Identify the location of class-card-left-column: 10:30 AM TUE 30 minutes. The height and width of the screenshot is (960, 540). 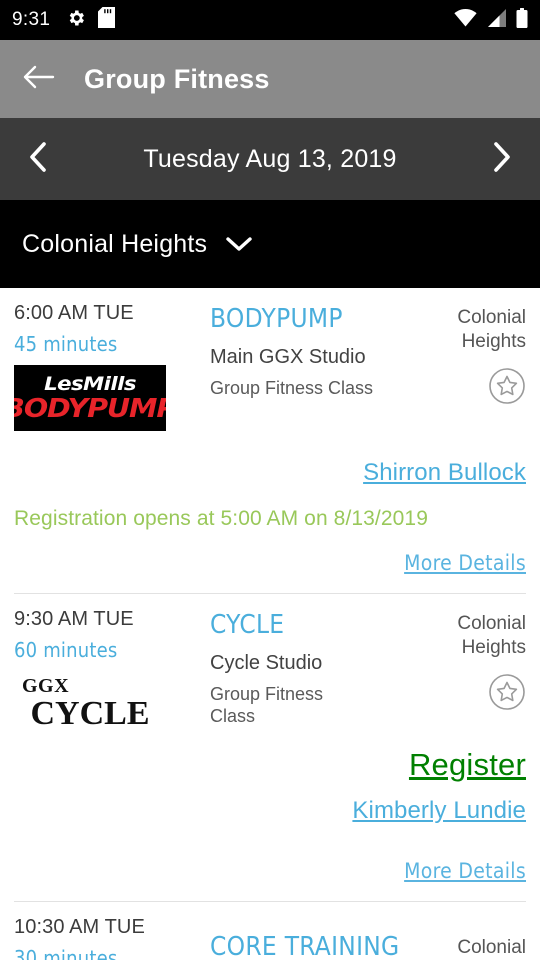
(109, 938).